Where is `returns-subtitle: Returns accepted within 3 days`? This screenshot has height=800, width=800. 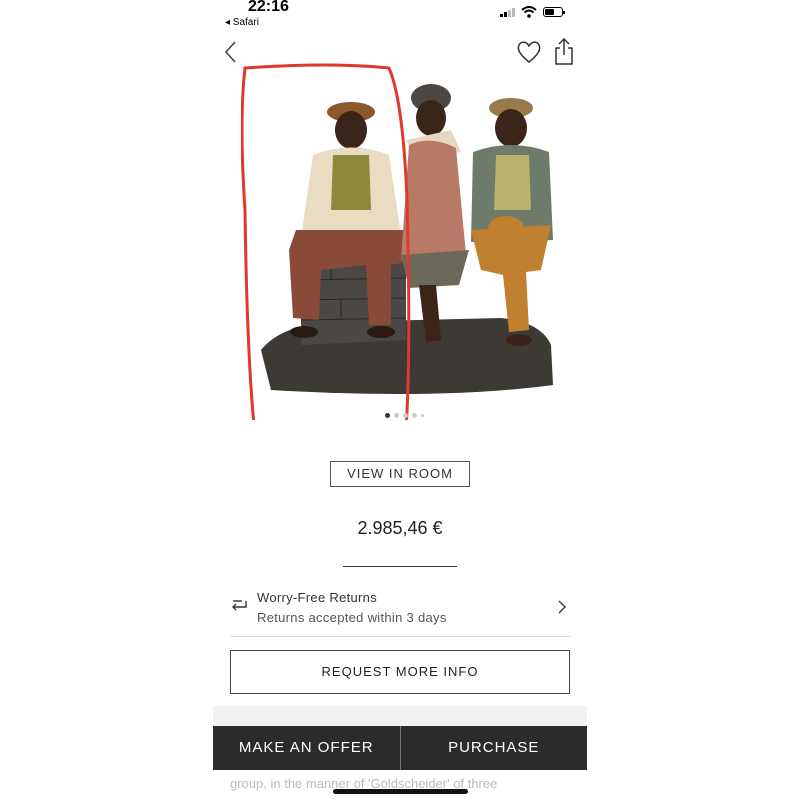
returns-subtitle: Returns accepted within 3 days is located at coordinates (352, 617).